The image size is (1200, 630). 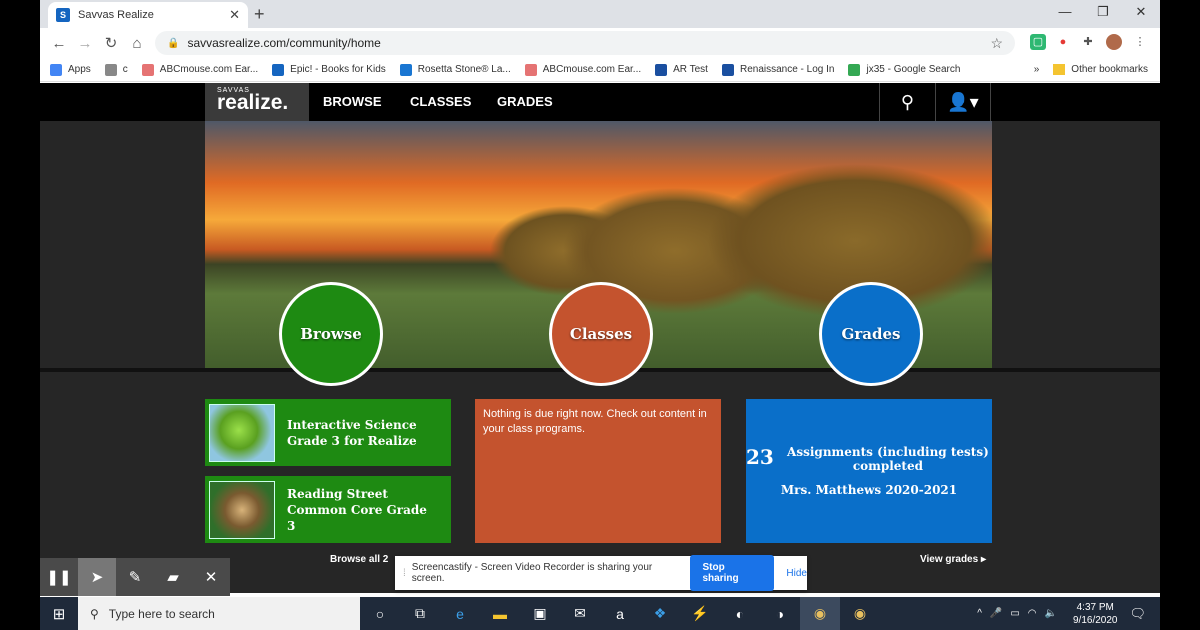 What do you see at coordinates (97, 577) in the screenshot?
I see `cursor-icon: ➤` at bounding box center [97, 577].